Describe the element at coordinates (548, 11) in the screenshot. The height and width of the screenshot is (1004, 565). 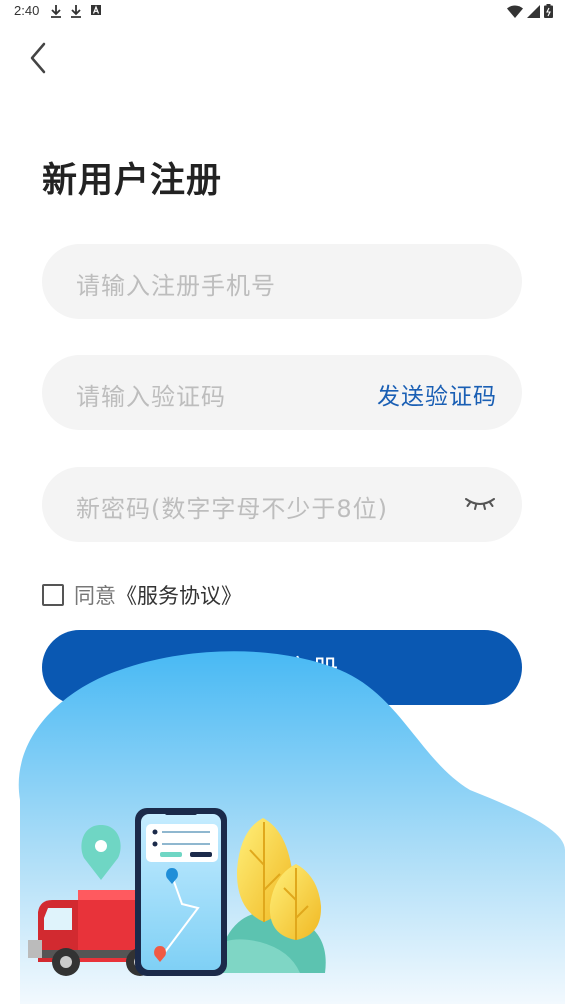
I see `battery-icon` at that location.